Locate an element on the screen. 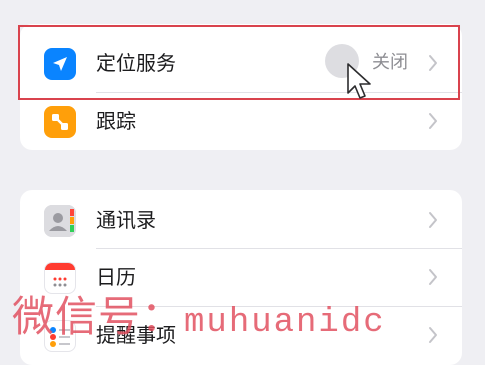  contacts-label: 通讯录 is located at coordinates (126, 220).